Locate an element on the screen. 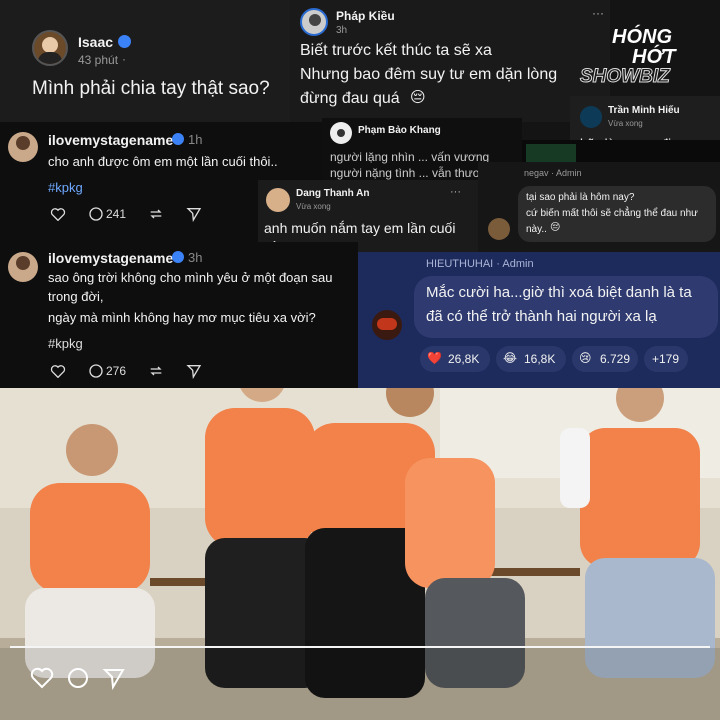 Image resolution: width=720 pixels, height=720 pixels. reaction-extra-count: +179 is located at coordinates (666, 359).